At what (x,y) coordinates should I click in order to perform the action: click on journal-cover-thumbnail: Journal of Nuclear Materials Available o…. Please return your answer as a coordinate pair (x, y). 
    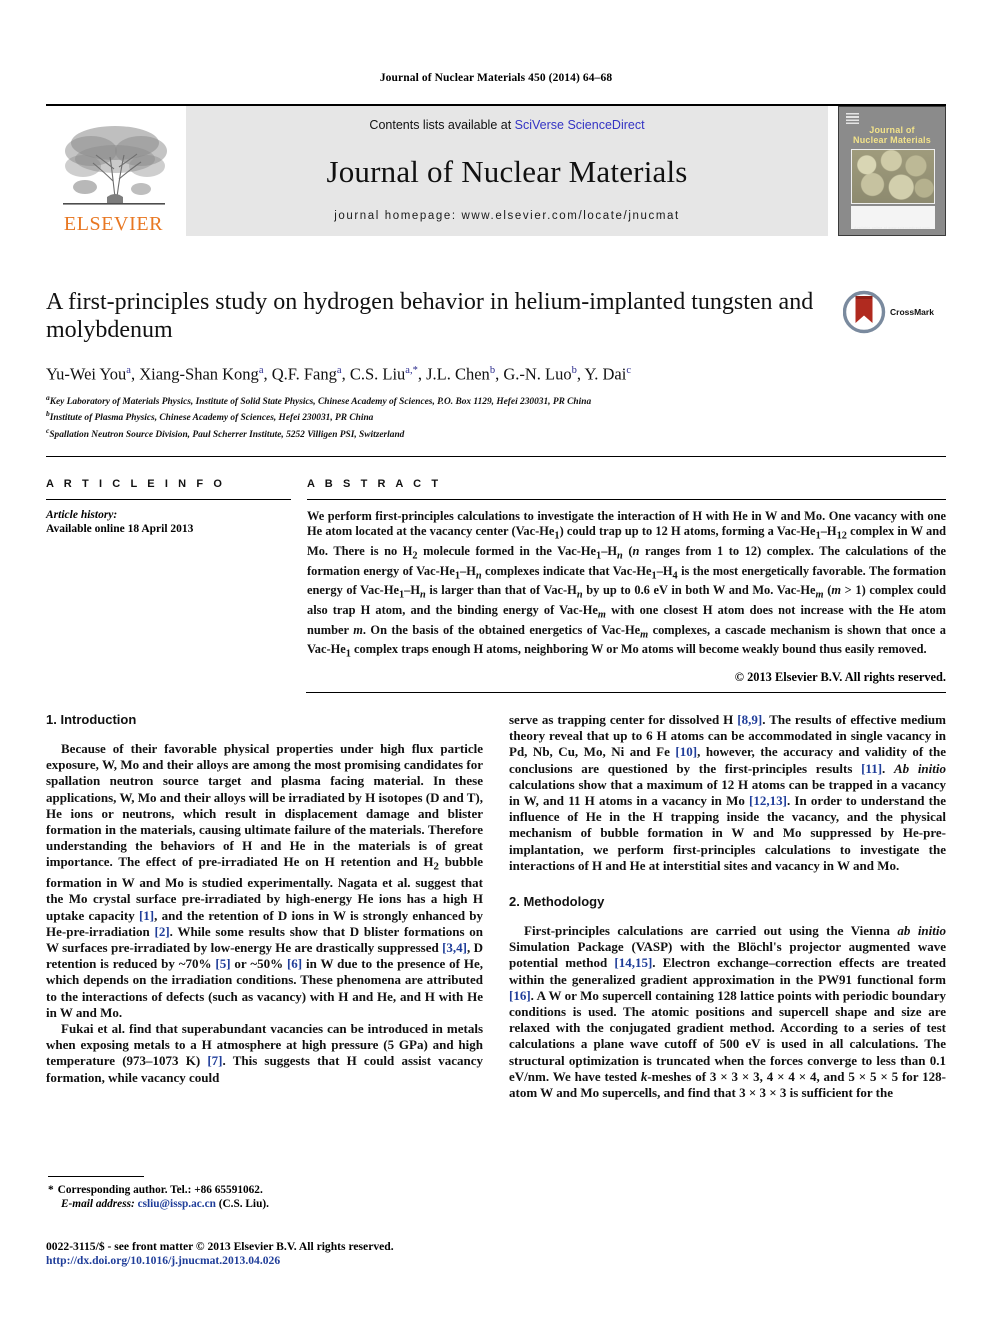
    Looking at the image, I should click on (892, 171).